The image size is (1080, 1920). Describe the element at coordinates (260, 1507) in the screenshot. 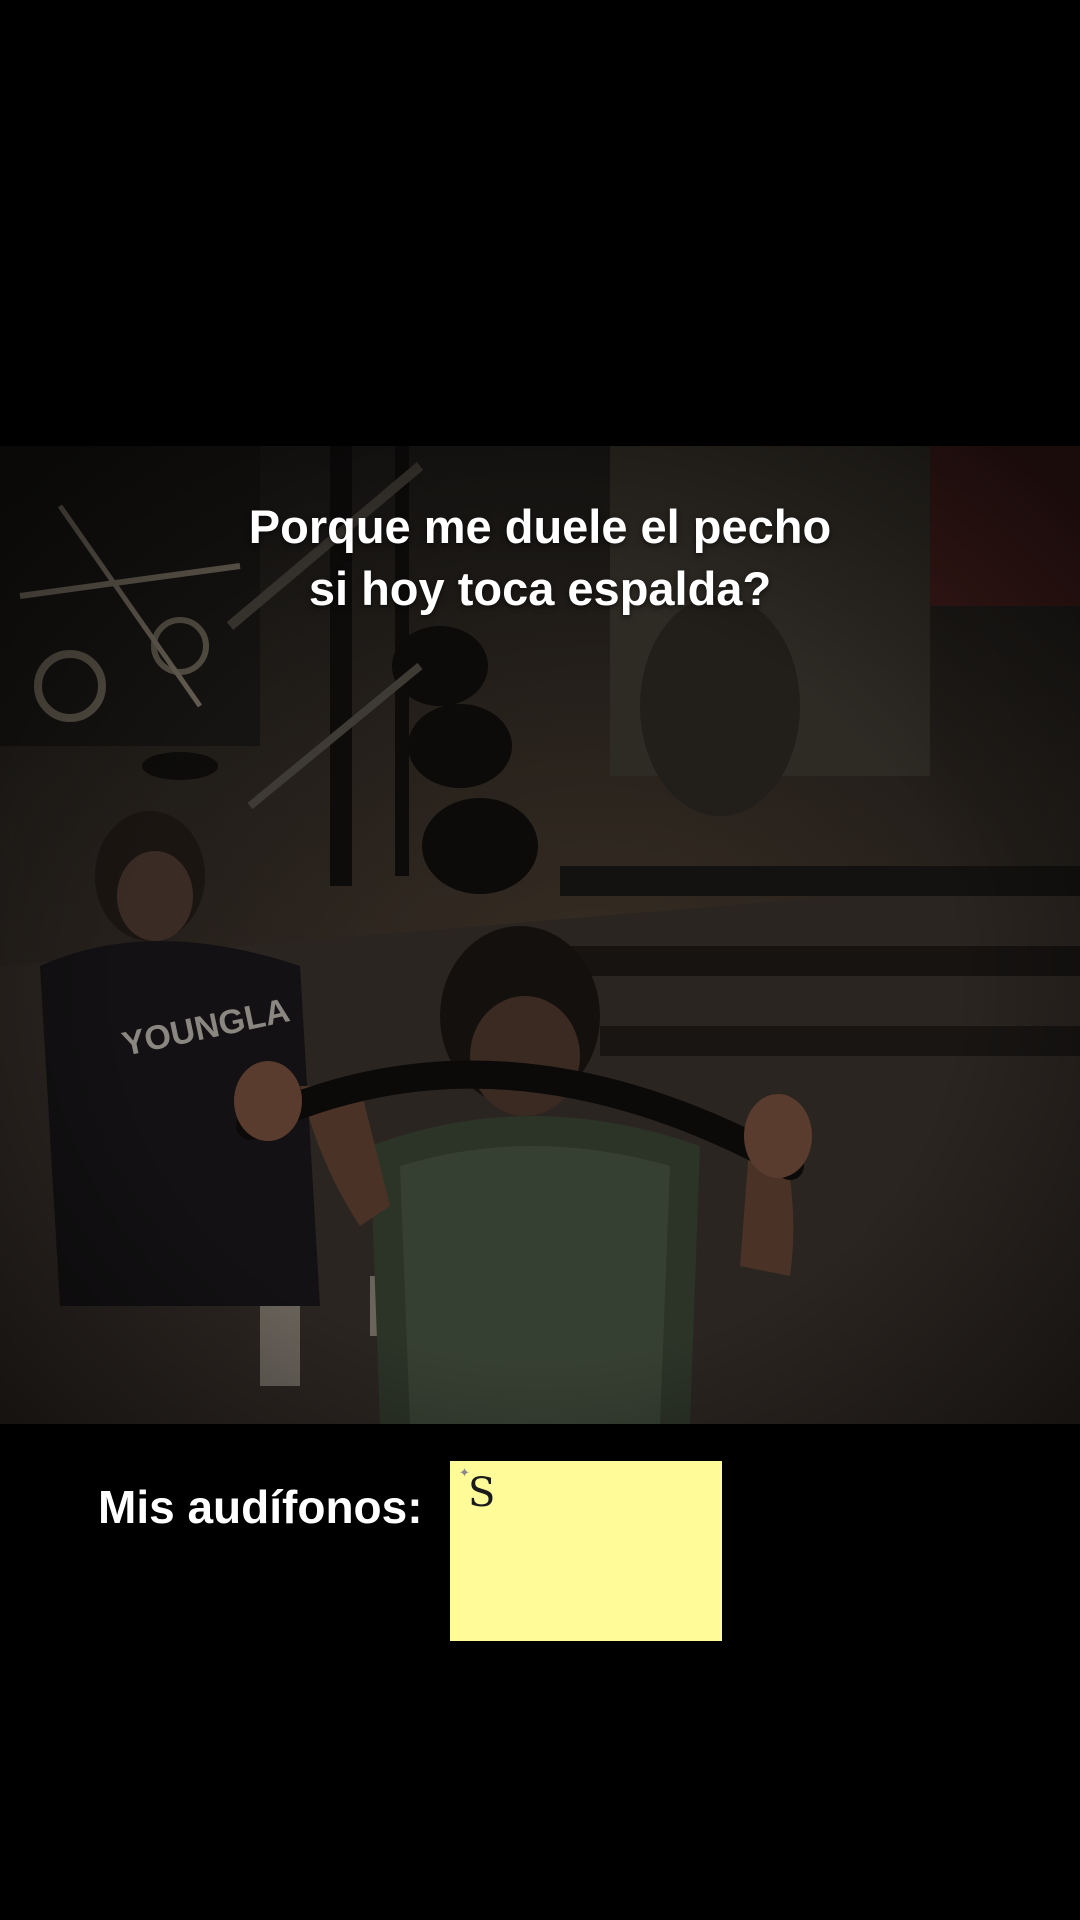

I see `meme-label: Mis audífonos:` at that location.